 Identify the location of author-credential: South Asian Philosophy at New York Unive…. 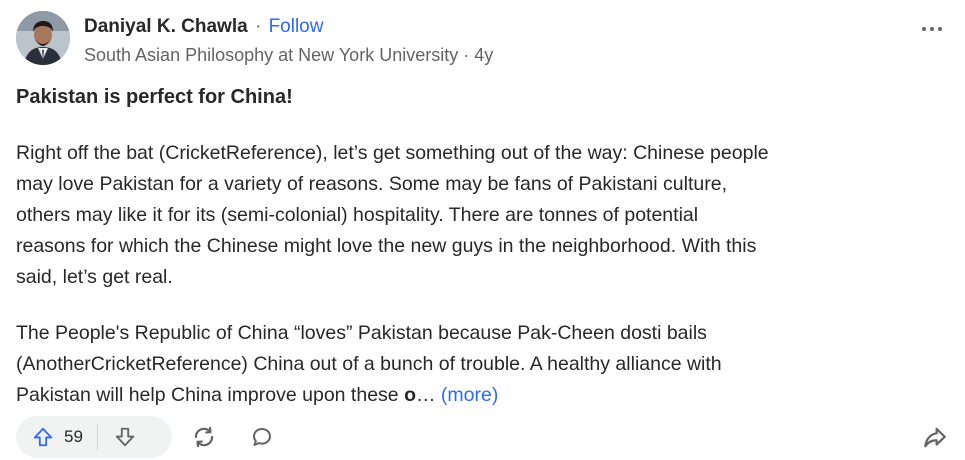
(289, 55).